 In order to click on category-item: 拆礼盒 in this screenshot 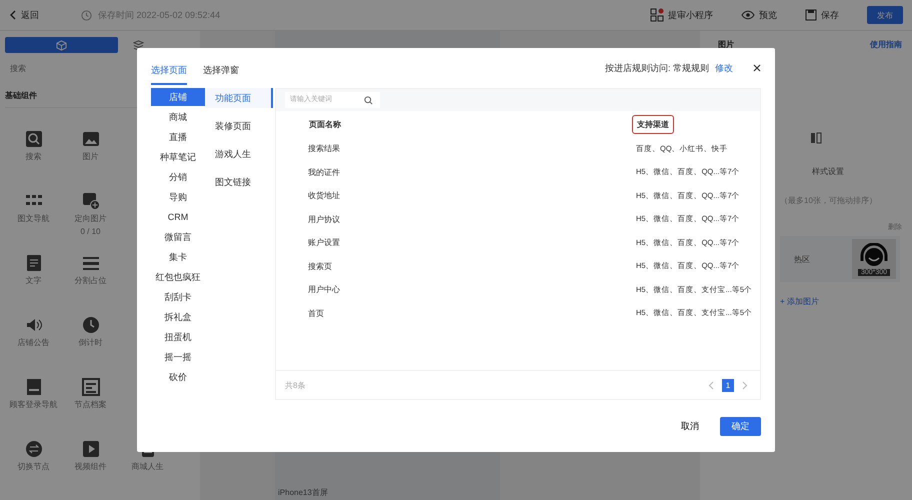, I will do `click(178, 317)`.